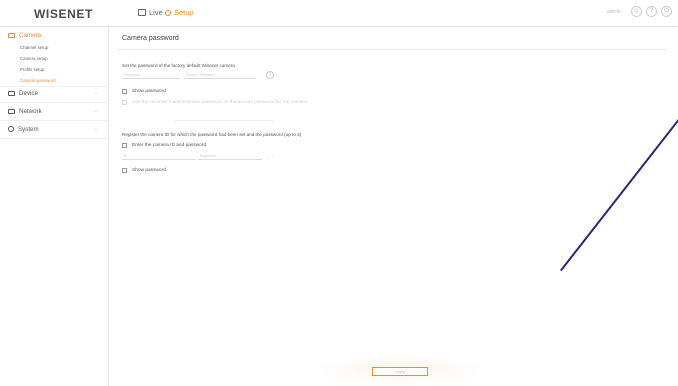 The width and height of the screenshot is (678, 386). What do you see at coordinates (156, 12) in the screenshot?
I see `nav-live-label: Live` at bounding box center [156, 12].